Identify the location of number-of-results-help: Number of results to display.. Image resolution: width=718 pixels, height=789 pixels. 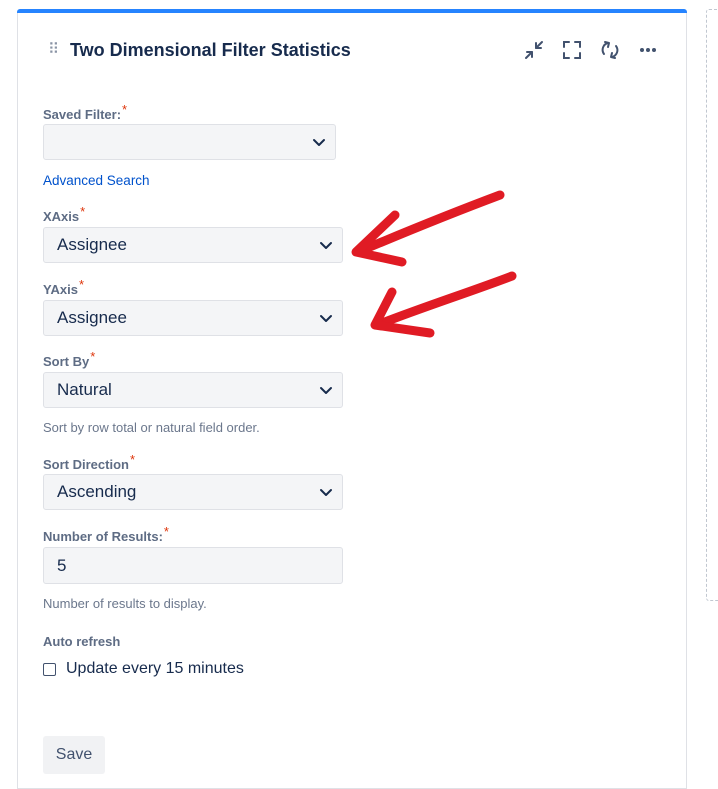
(125, 603).